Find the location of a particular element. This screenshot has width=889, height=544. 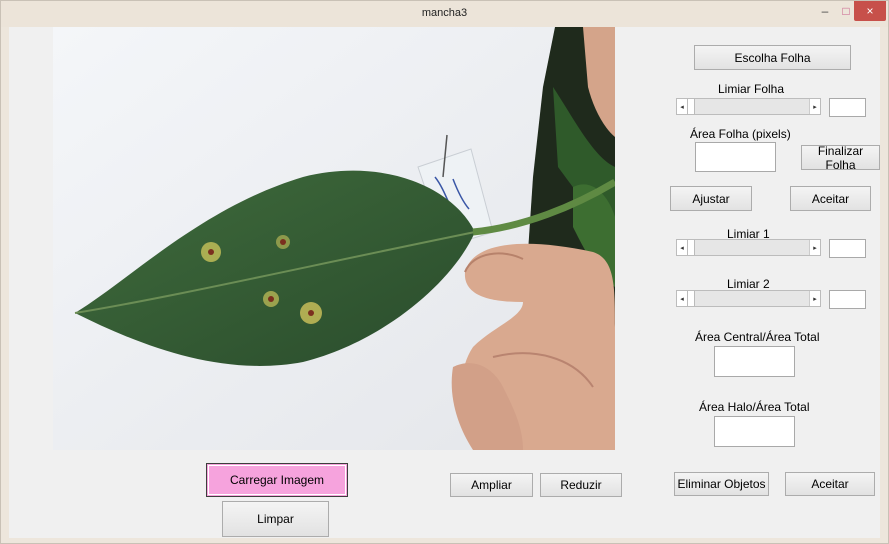

accept-button-1: Aceitar is located at coordinates (830, 198).